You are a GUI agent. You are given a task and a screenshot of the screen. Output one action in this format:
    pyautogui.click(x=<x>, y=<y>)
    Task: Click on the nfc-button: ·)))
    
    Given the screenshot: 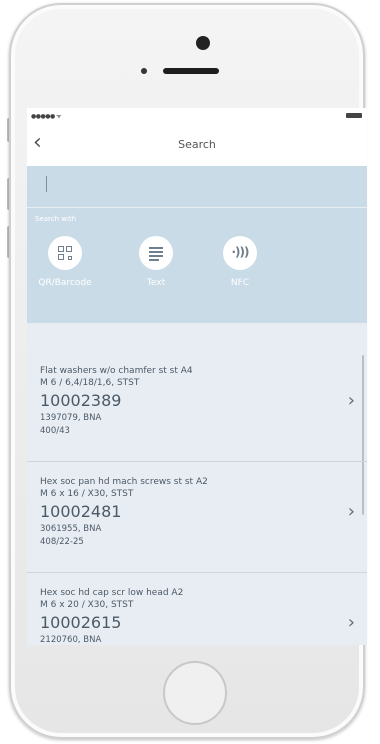 What is the action you would take?
    pyautogui.click(x=240, y=253)
    